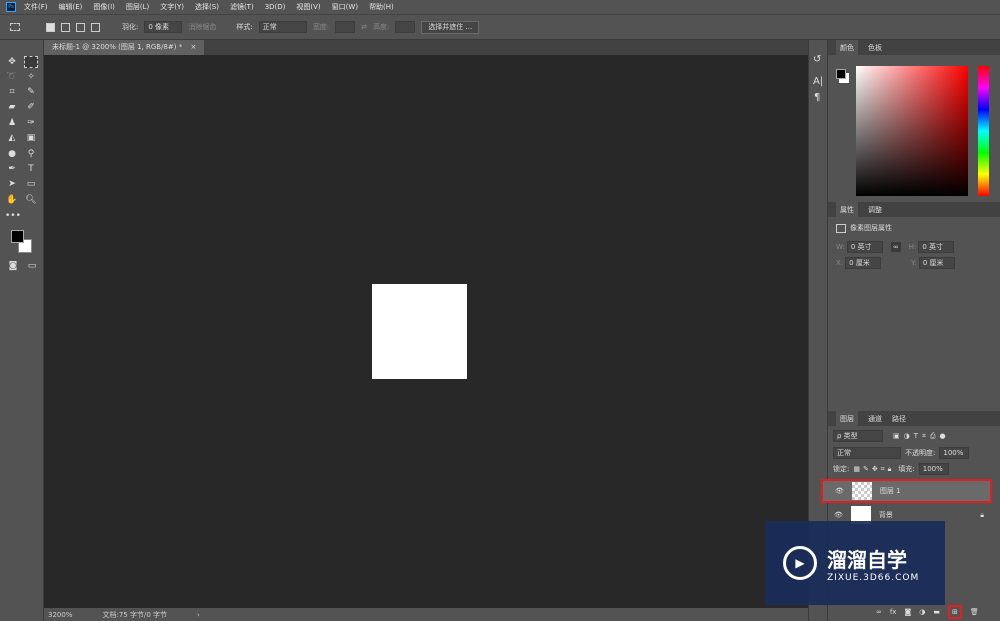 The width and height of the screenshot is (1000, 621). What do you see at coordinates (914, 47) in the screenshot?
I see `color-panel-tabs: 颜色 色板` at bounding box center [914, 47].